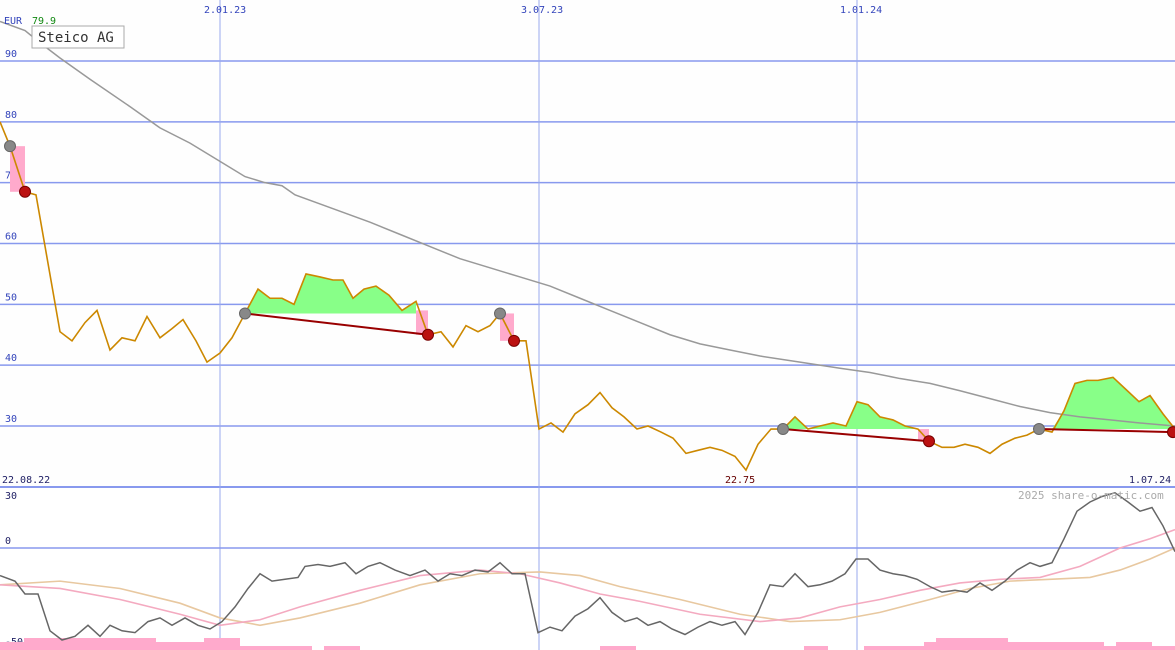 This screenshot has width=1175, height=650. I want to click on y-tick-label-30: 30, so click(11, 419).